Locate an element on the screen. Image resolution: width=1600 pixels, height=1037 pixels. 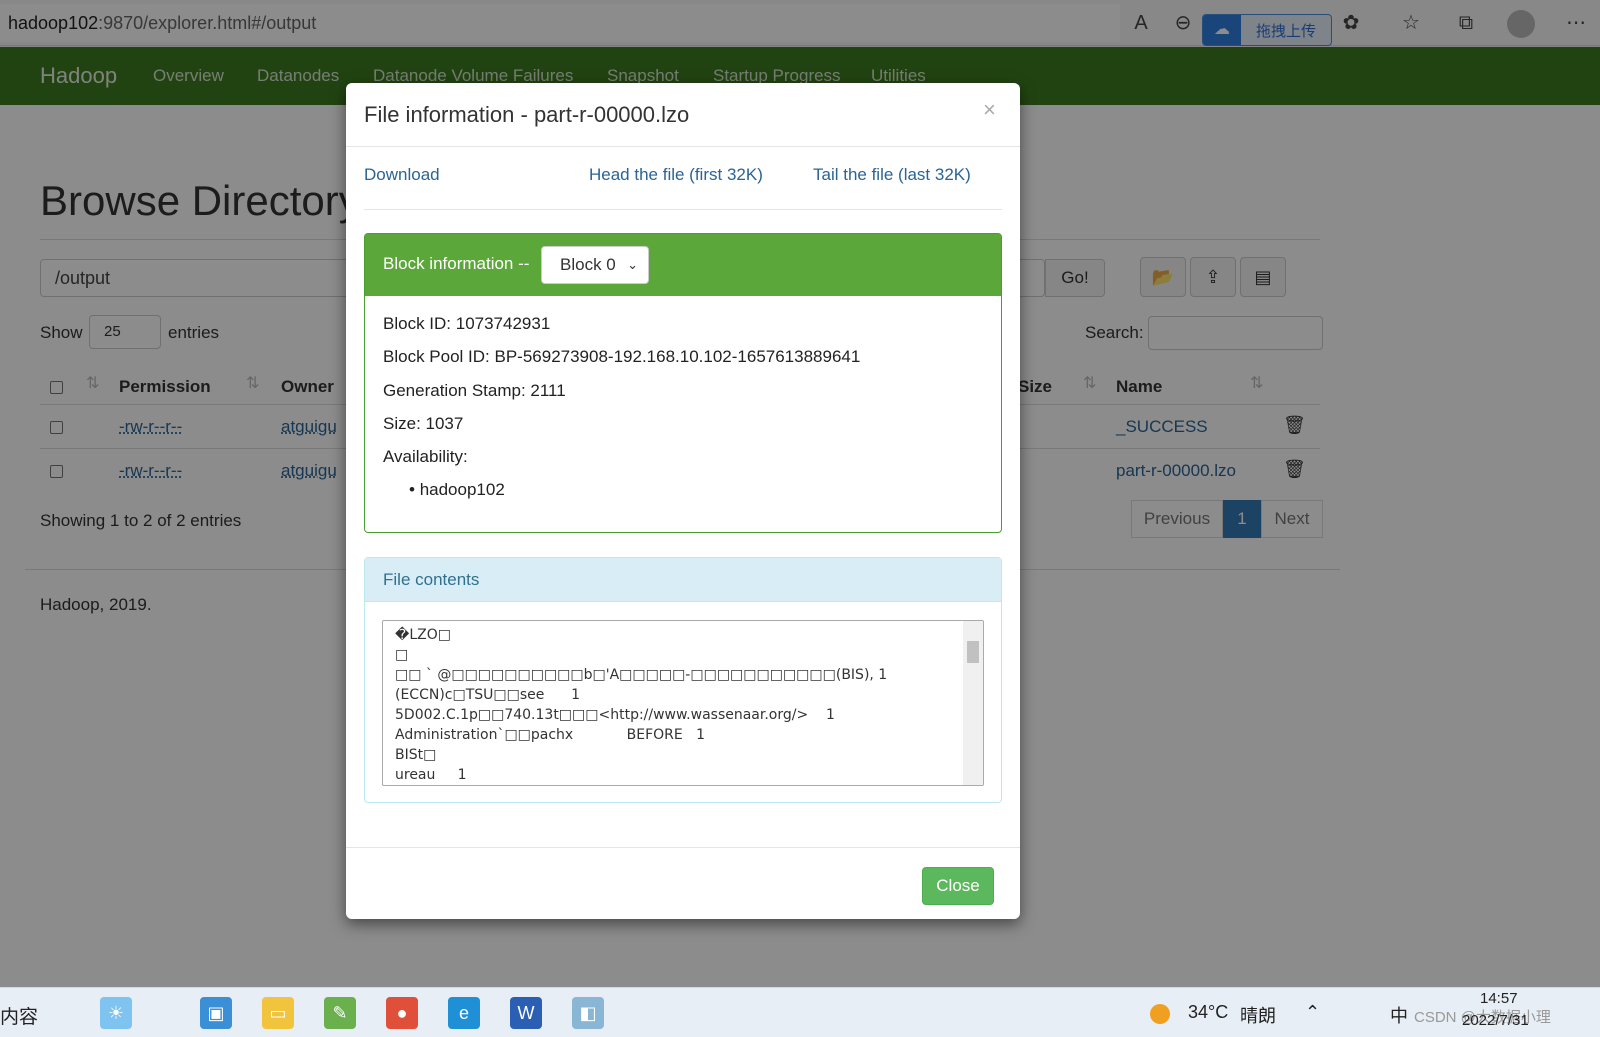
close-icon: × is located at coordinates (989, 110).